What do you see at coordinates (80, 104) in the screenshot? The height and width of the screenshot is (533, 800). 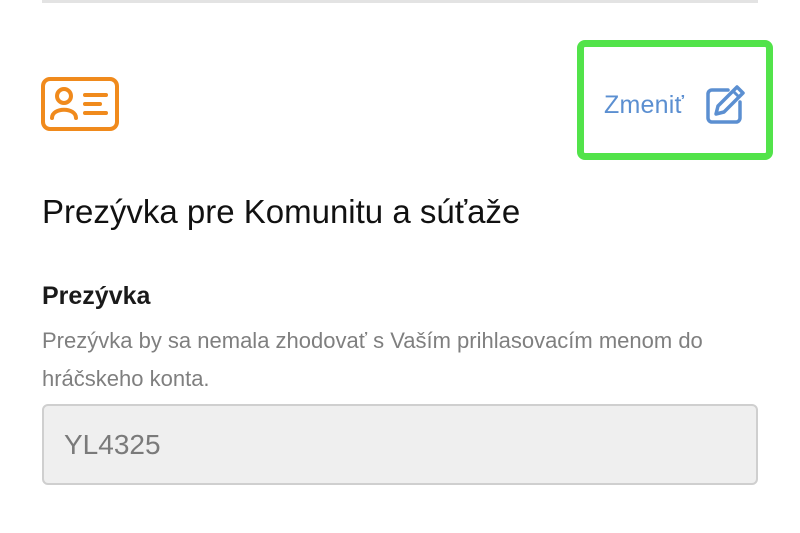 I see `id-card-icon` at bounding box center [80, 104].